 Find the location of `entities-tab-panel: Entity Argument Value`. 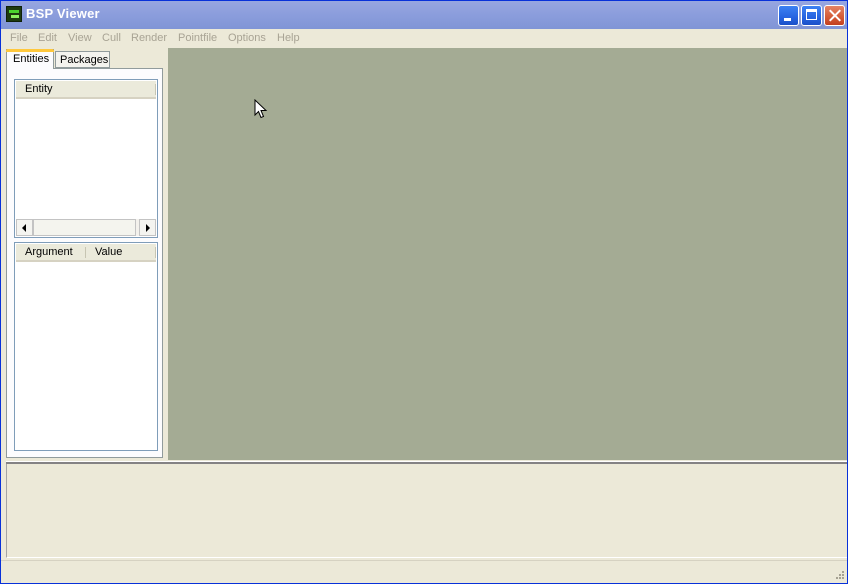

entities-tab-panel: Entity Argument Value is located at coordinates (84, 263).